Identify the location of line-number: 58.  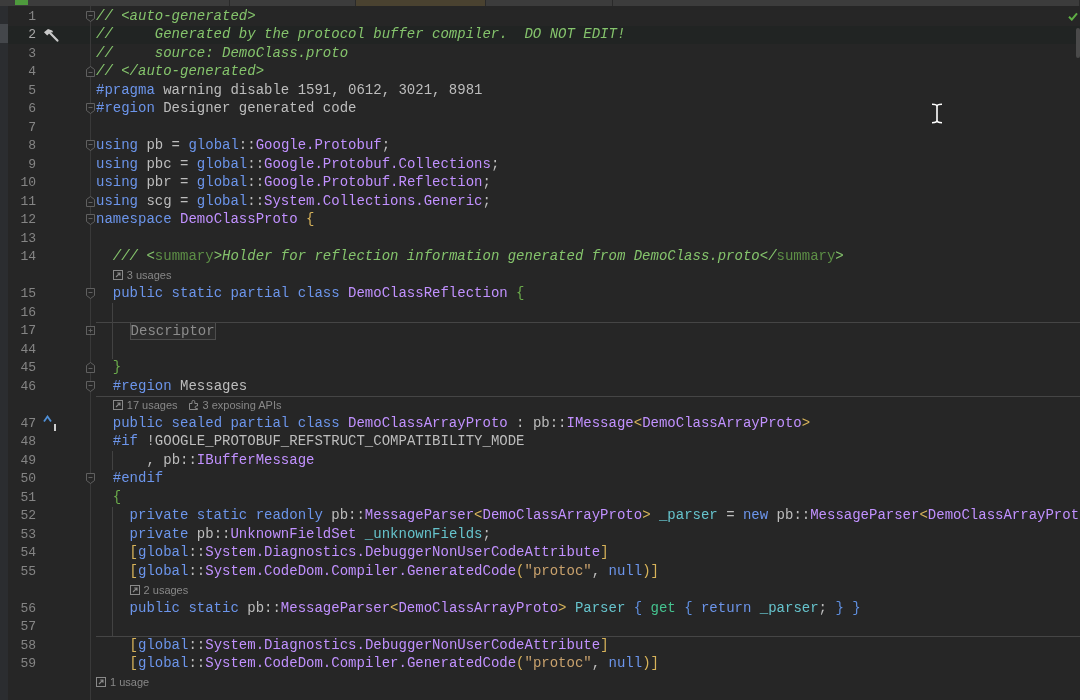
(28, 645).